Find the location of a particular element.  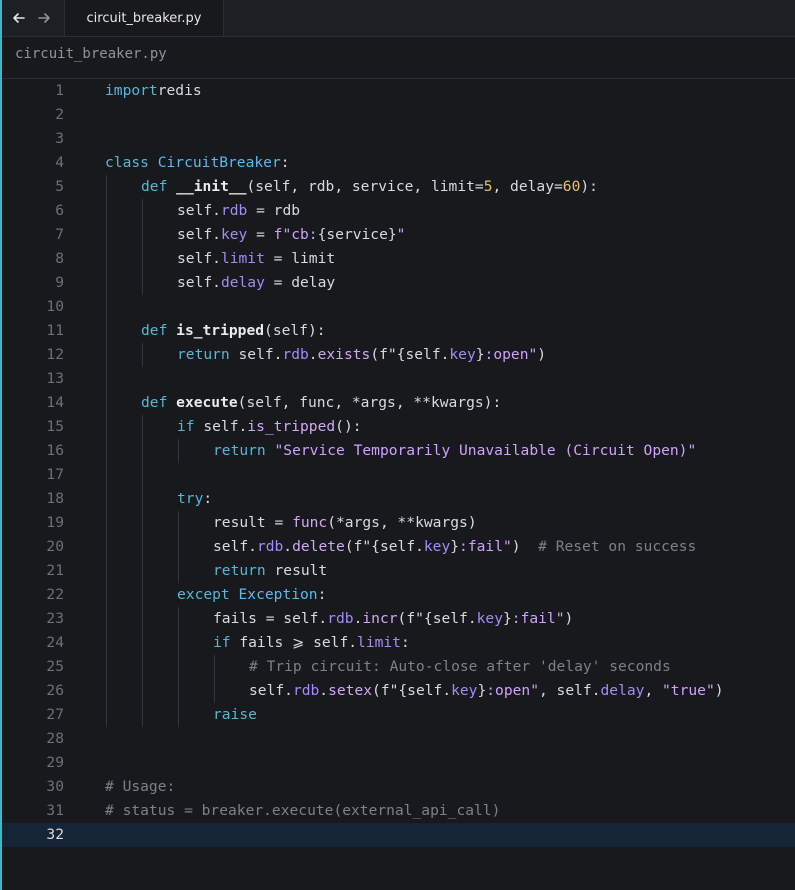

code-token: import is located at coordinates (131, 90).